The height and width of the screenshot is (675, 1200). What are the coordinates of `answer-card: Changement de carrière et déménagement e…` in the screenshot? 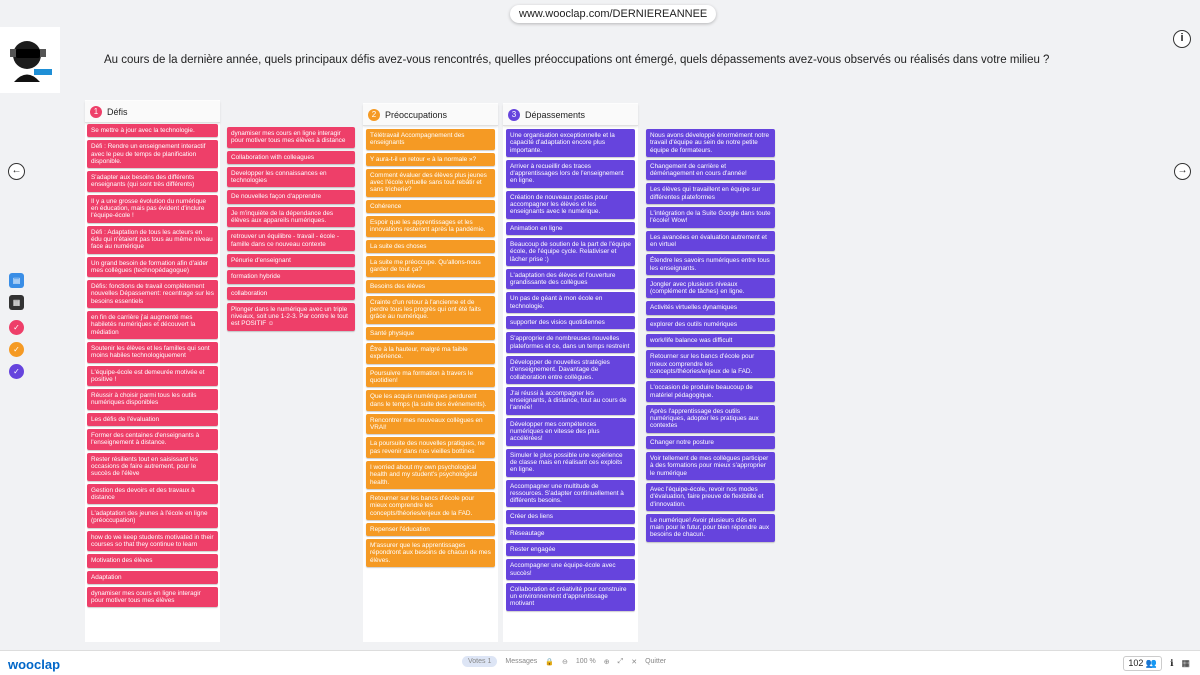 It's located at (710, 170).